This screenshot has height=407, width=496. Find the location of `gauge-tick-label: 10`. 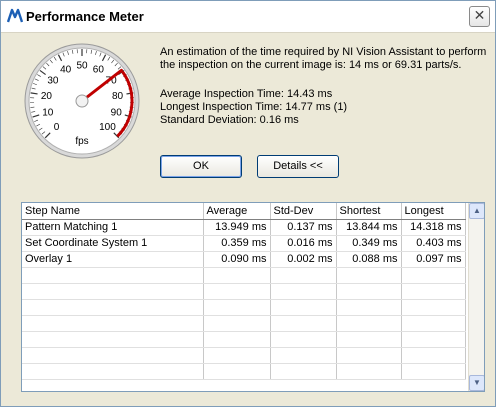

gauge-tick-label: 10 is located at coordinates (48, 113).